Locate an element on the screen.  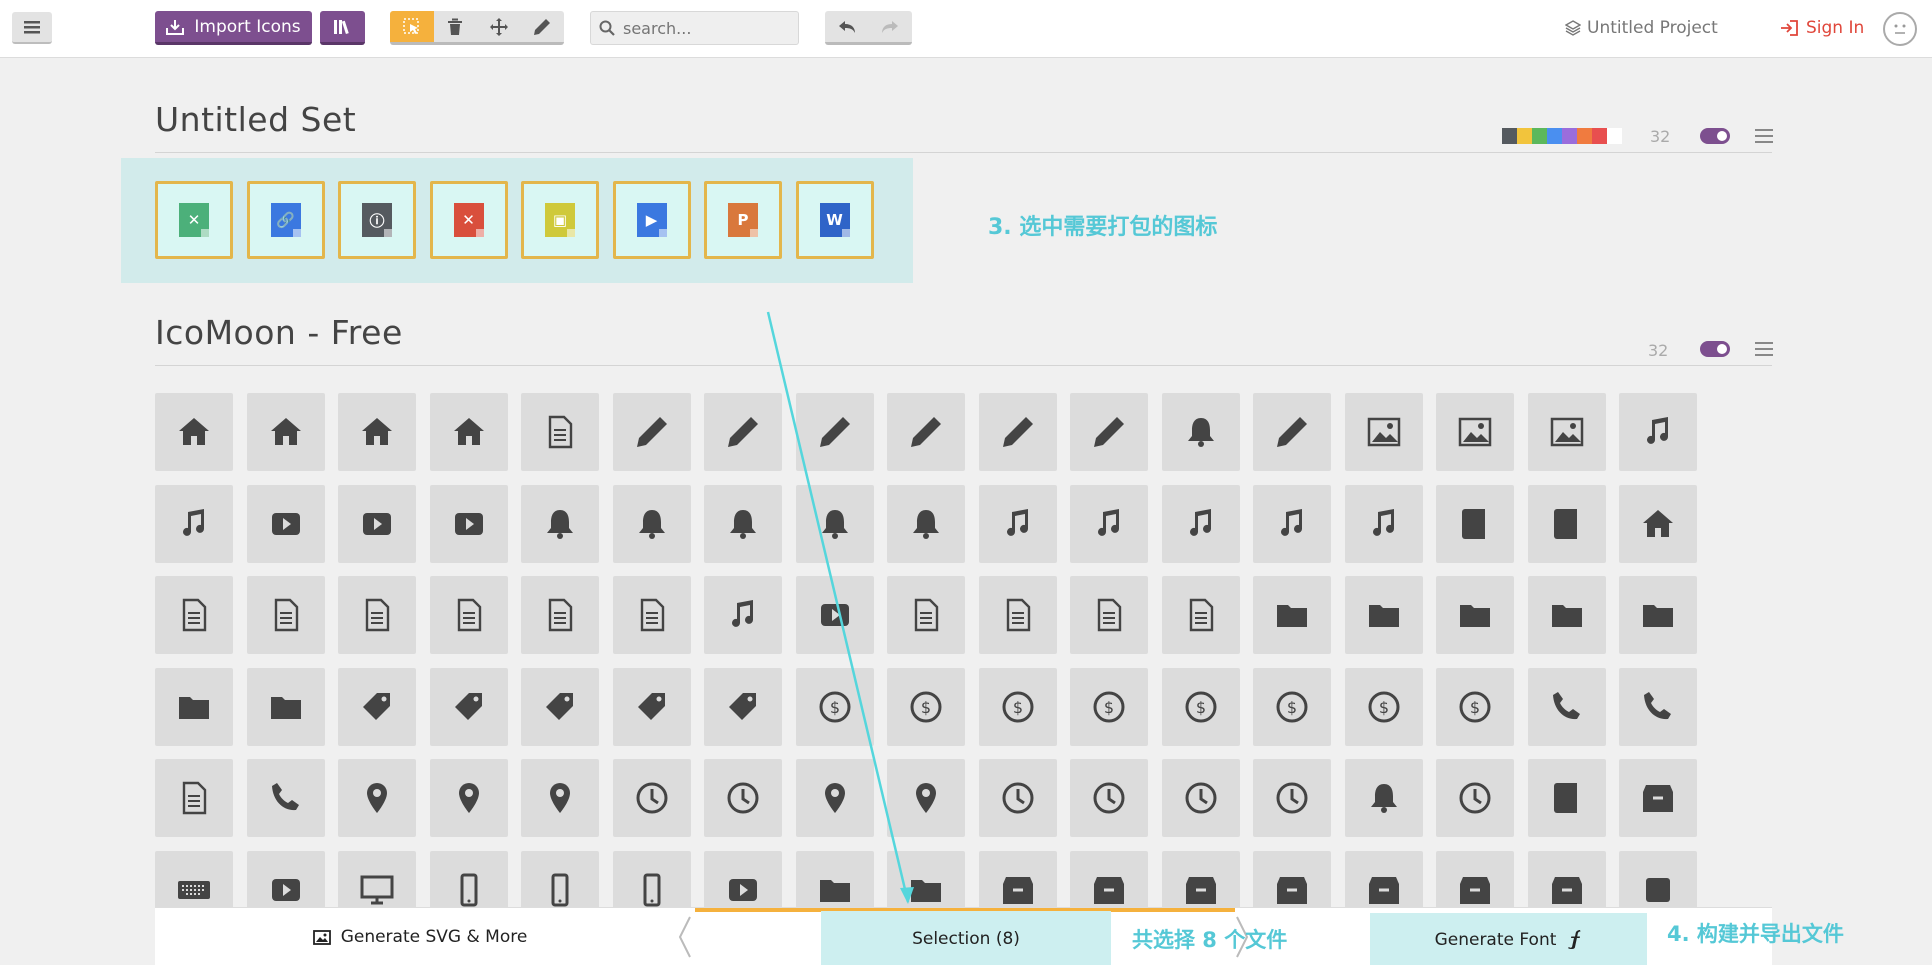
edit-tool-button is located at coordinates (542, 26).